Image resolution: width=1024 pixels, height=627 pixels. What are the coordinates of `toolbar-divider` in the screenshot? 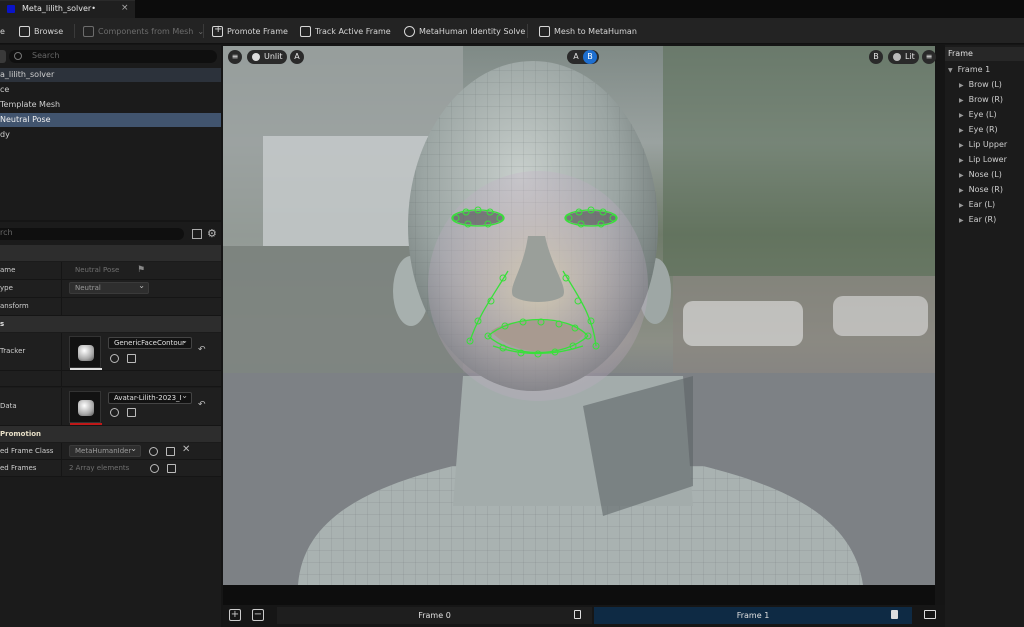 It's located at (74, 31).